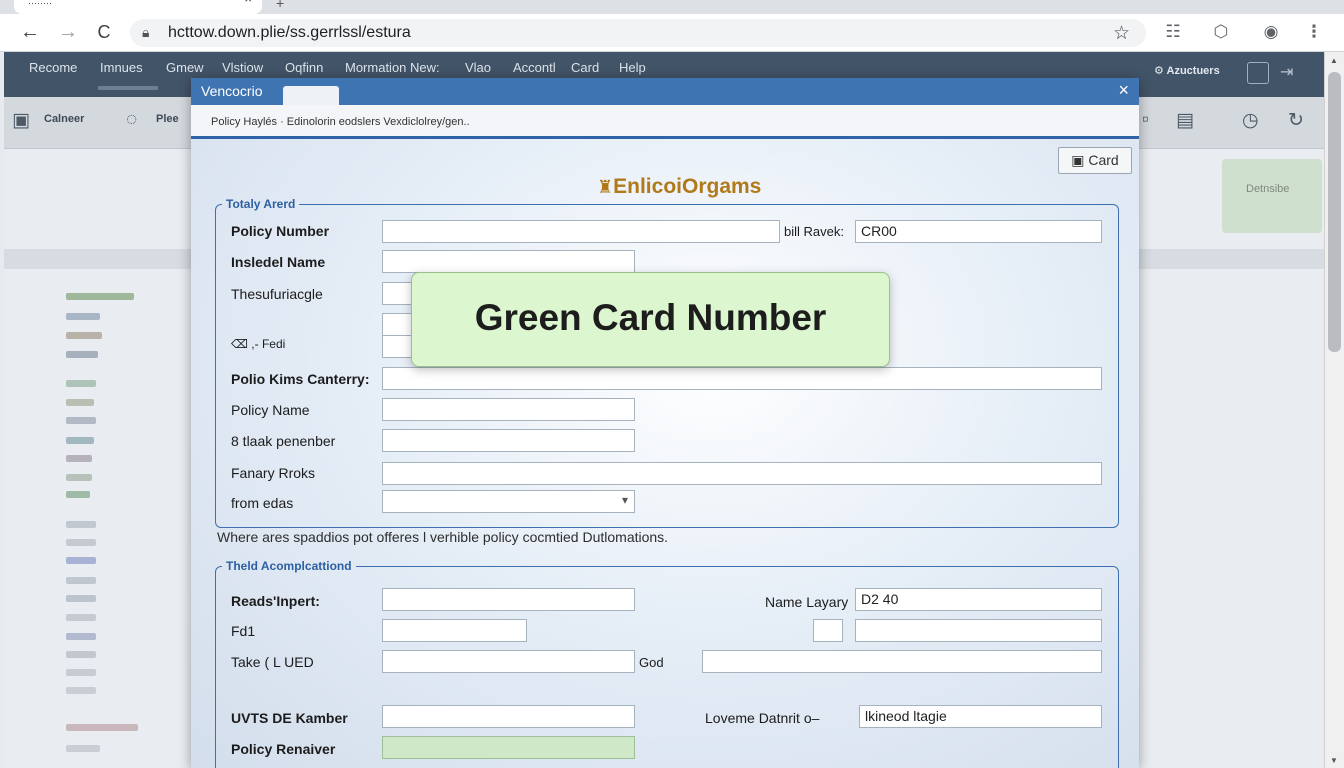 This screenshot has width=1344, height=768. I want to click on dialog-title: Vencocrio, so click(232, 91).